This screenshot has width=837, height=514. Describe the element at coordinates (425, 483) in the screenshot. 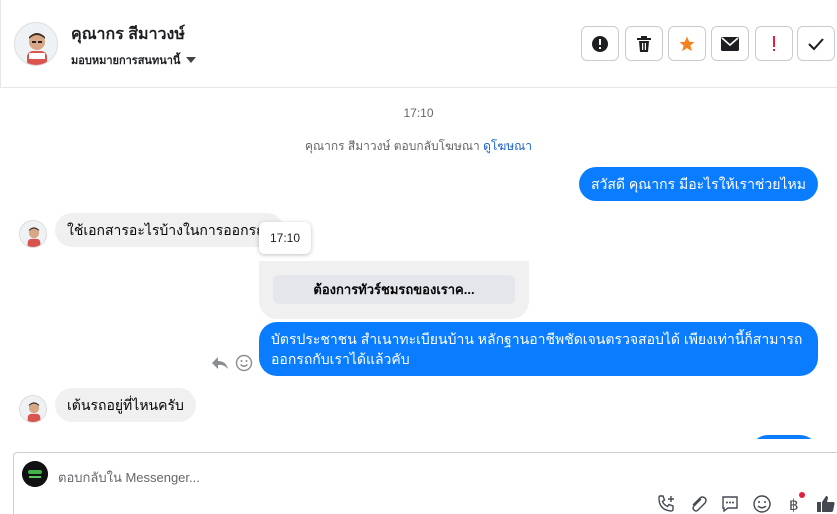

I see `reply-composer: ตอบกลับใน Messenger... ฿` at that location.